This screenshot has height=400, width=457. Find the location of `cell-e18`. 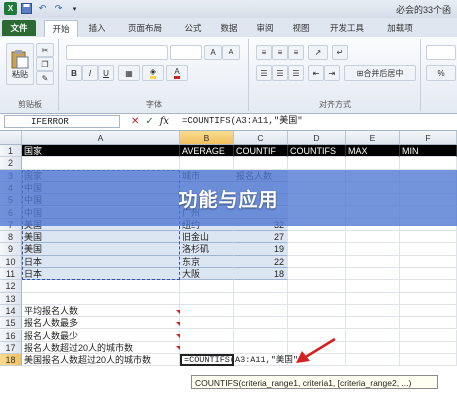

cell-e18 is located at coordinates (373, 360).